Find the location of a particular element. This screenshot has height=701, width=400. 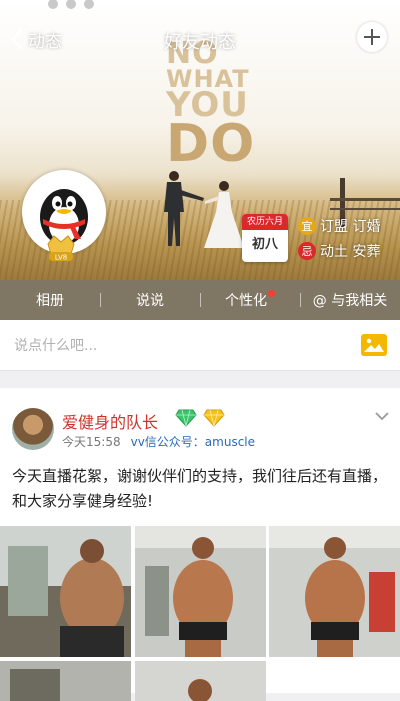

tab-label: 相册 is located at coordinates (50, 301).